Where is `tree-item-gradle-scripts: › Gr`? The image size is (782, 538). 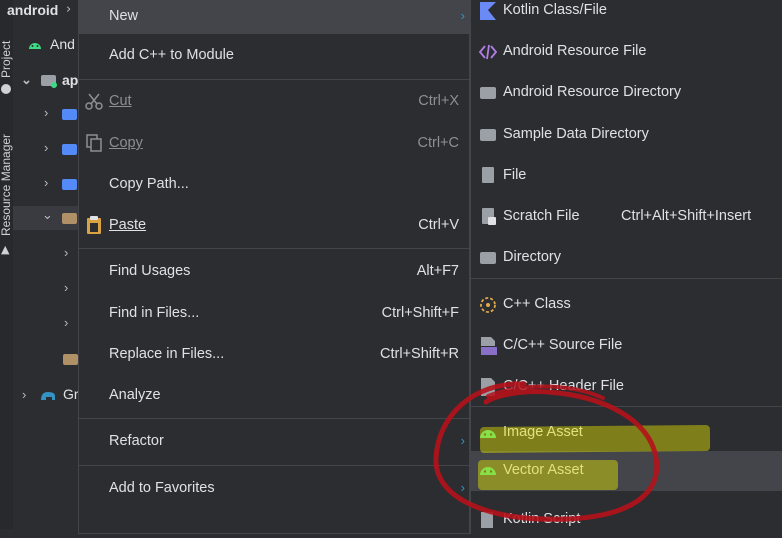 tree-item-gradle-scripts: › Gr is located at coordinates (46, 397).